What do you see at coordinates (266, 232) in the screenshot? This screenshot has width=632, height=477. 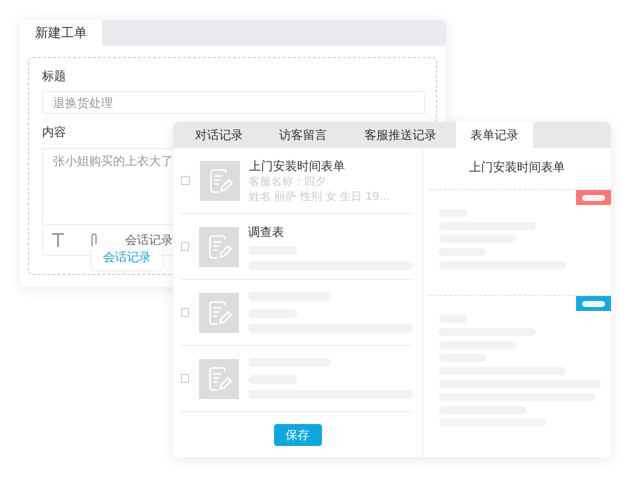 I see `form-title: 调查表` at bounding box center [266, 232].